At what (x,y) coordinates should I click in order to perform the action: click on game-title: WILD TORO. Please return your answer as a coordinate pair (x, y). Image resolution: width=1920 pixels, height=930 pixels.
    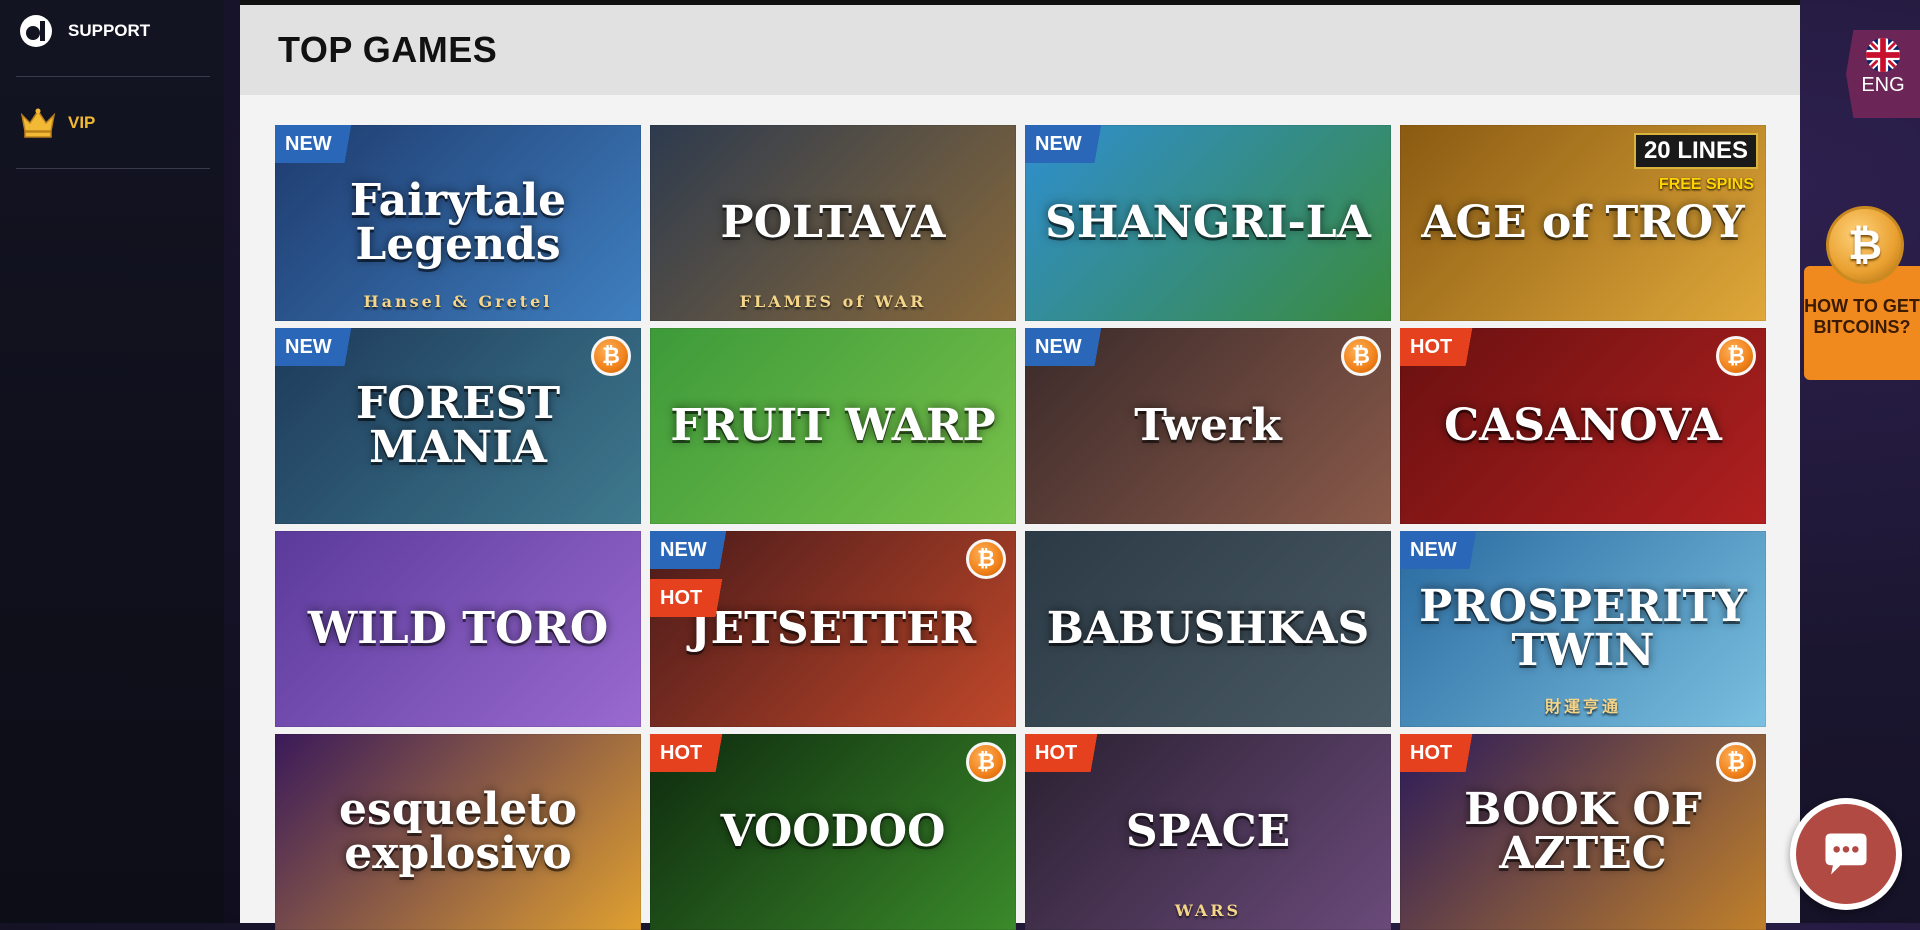
    Looking at the image, I should click on (458, 628).